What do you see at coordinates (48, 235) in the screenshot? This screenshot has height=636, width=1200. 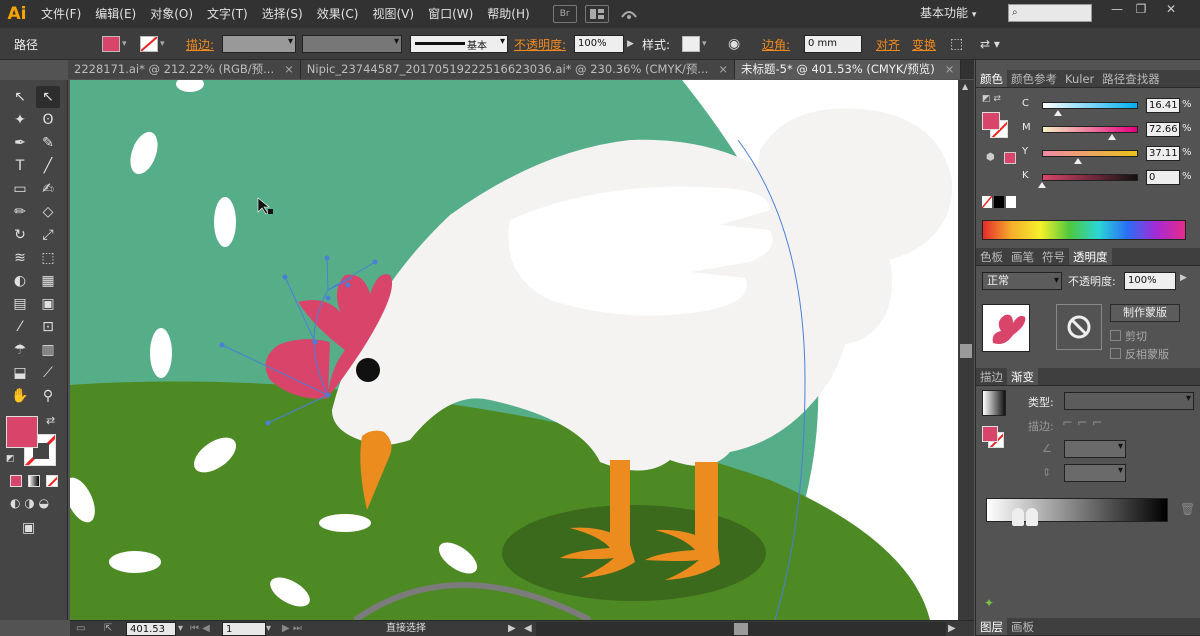 I see `scale-tool-icon: ⤢` at bounding box center [48, 235].